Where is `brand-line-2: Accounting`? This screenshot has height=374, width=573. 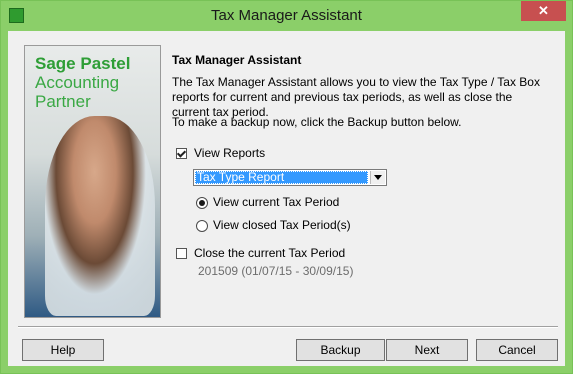 brand-line-2: Accounting is located at coordinates (77, 82).